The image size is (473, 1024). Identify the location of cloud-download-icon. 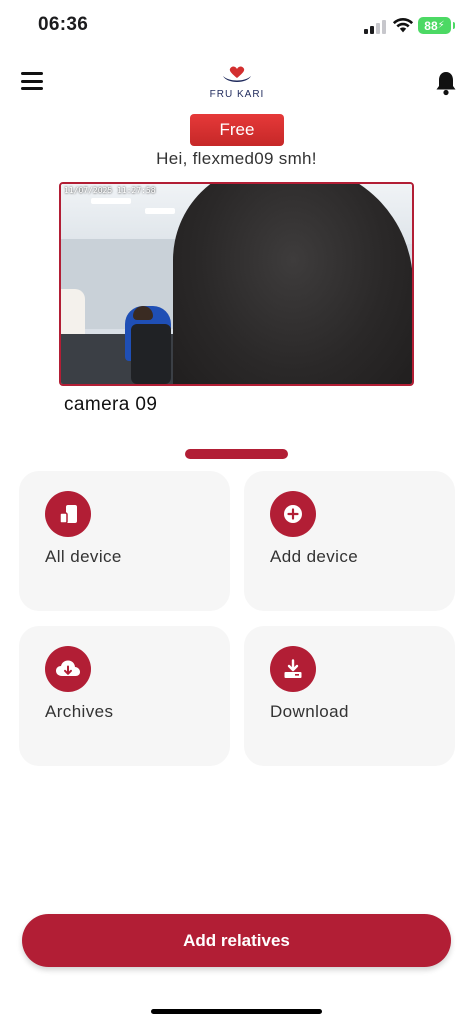
(68, 669).